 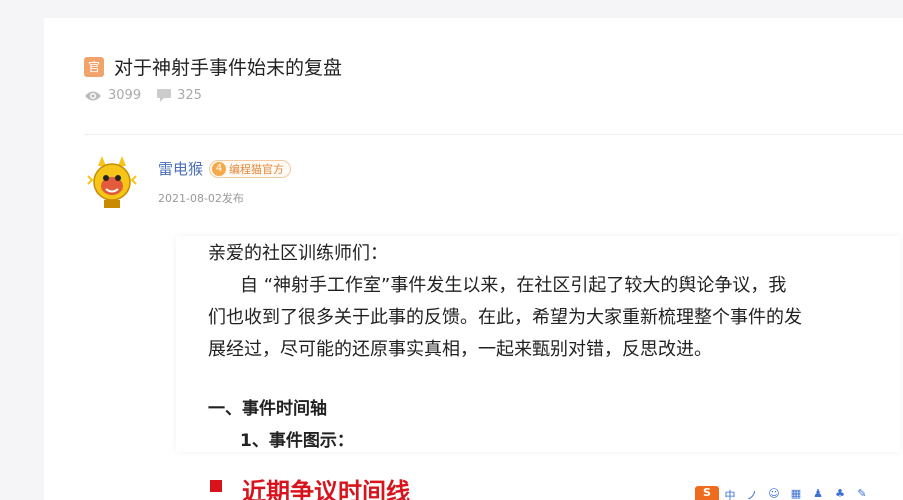 What do you see at coordinates (257, 169) in the screenshot?
I see `official-tag-label: 编程猫官方` at bounding box center [257, 169].